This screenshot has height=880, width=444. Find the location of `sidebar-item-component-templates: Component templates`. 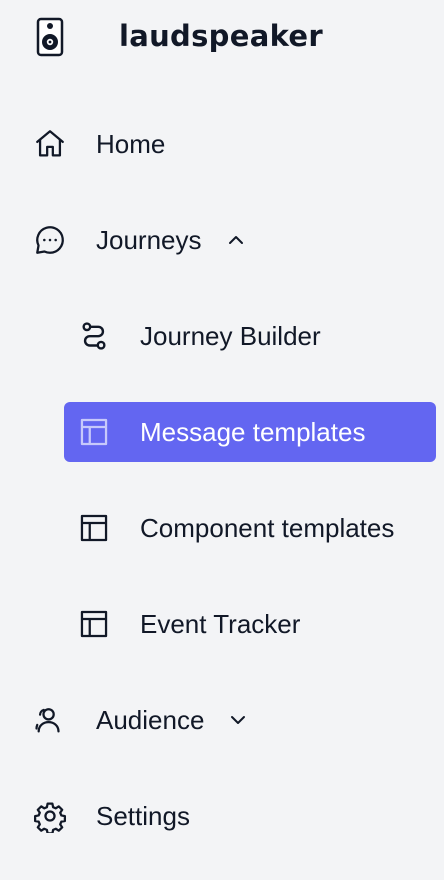

sidebar-item-component-templates: Component templates is located at coordinates (222, 528).